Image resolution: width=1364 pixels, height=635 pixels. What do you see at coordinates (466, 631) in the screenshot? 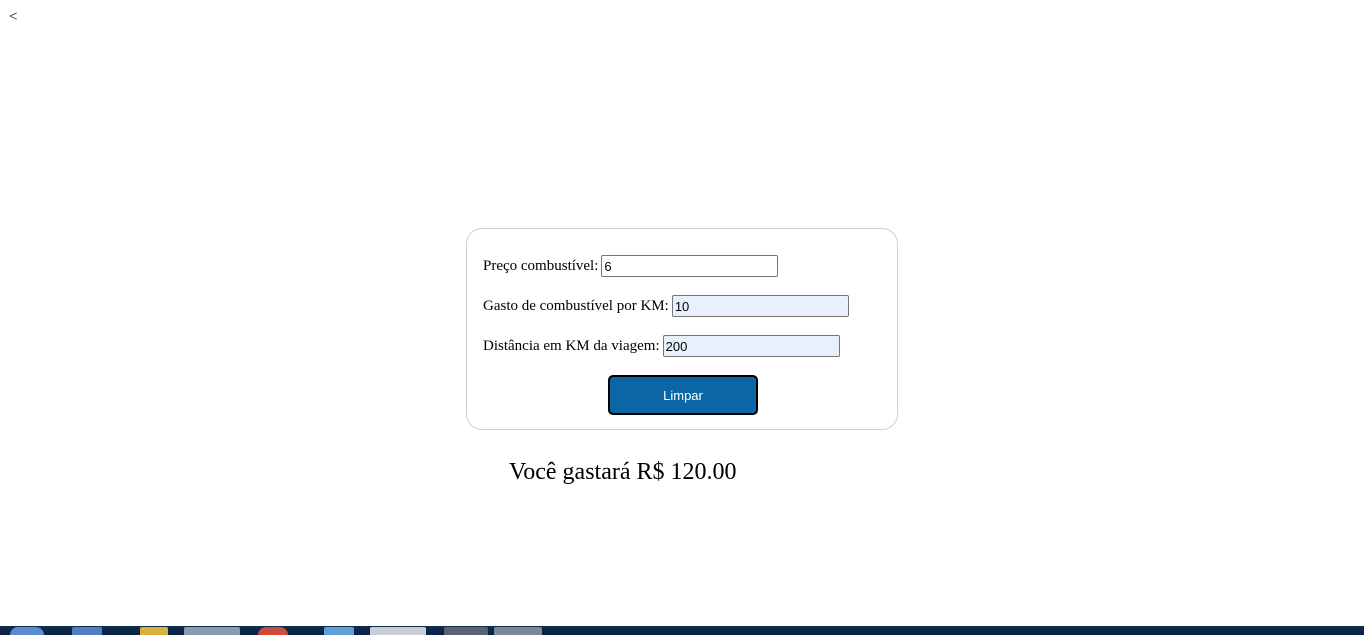
I see `terminal-icon` at bounding box center [466, 631].